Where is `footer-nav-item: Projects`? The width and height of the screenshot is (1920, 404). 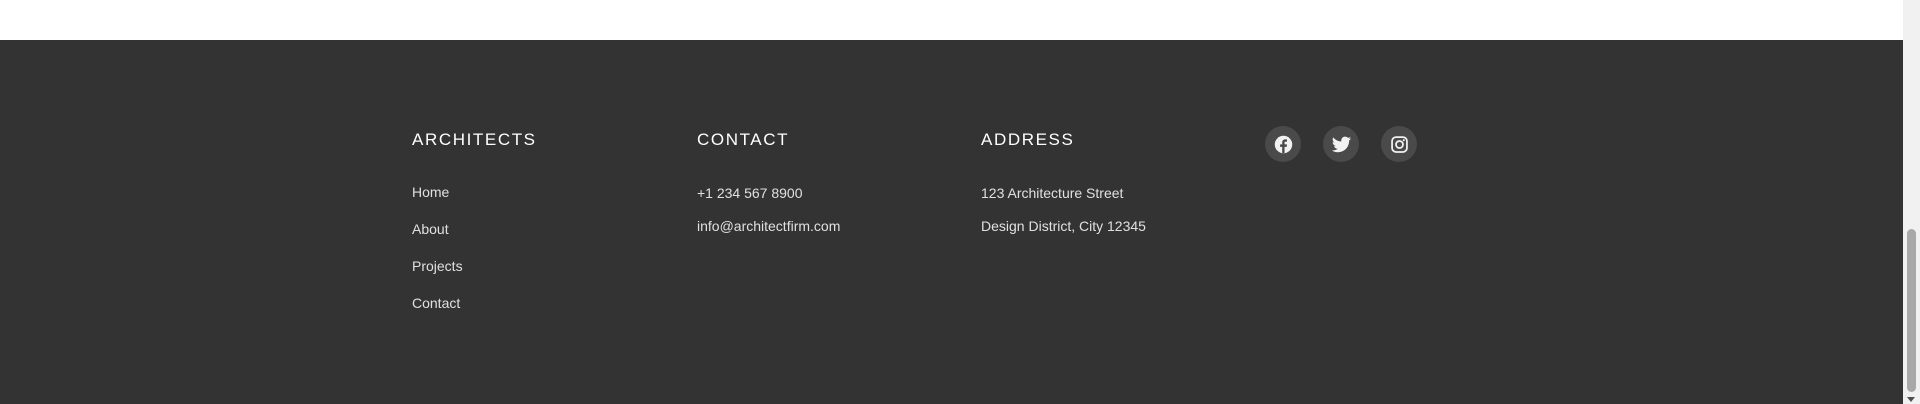
footer-nav-item: Projects is located at coordinates (474, 275).